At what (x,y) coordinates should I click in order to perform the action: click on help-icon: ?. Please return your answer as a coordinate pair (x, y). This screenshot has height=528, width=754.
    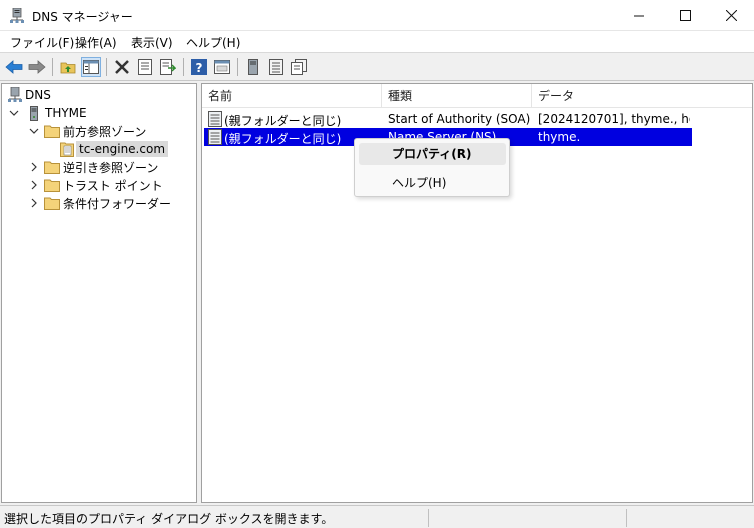
    Looking at the image, I should click on (199, 67).